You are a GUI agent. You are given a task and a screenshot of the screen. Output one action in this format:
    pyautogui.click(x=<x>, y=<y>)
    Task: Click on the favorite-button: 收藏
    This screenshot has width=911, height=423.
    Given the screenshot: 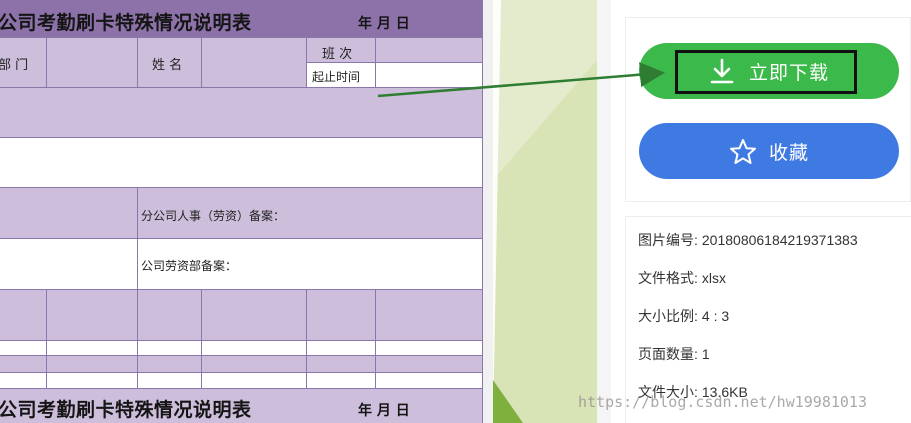 What is the action you would take?
    pyautogui.click(x=769, y=151)
    